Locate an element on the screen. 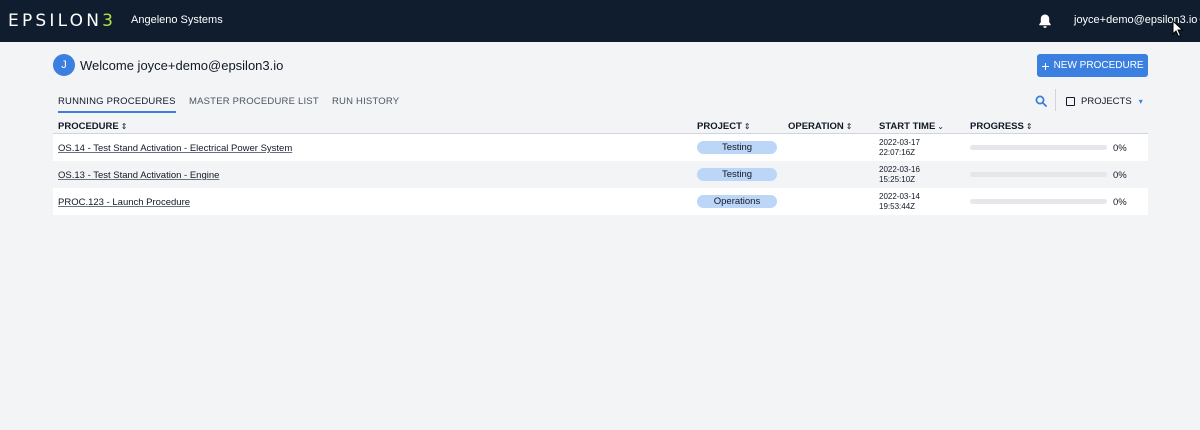 Image resolution: width=1200 pixels, height=430 pixels. bell-icon is located at coordinates (1045, 21).